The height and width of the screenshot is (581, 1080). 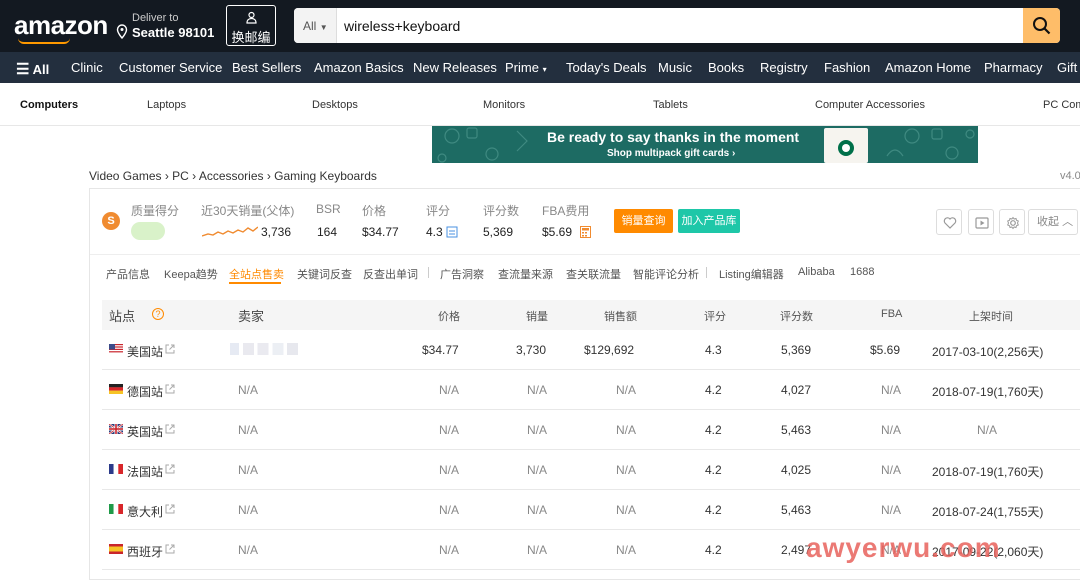 What do you see at coordinates (145, 432) in the screenshot?
I see `site-name: 英国站` at bounding box center [145, 432].